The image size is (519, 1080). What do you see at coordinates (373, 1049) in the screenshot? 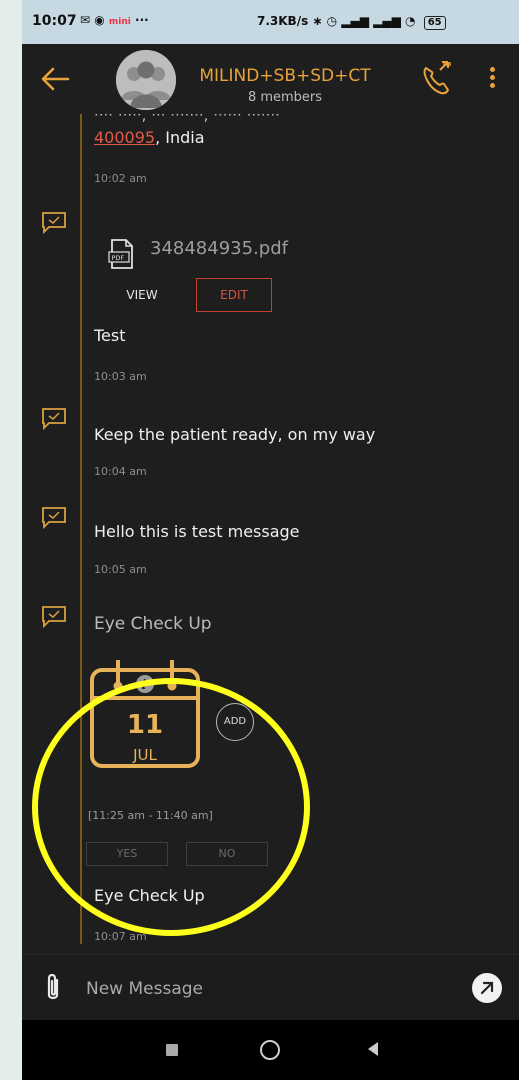
I see `nav-back-icon` at bounding box center [373, 1049].